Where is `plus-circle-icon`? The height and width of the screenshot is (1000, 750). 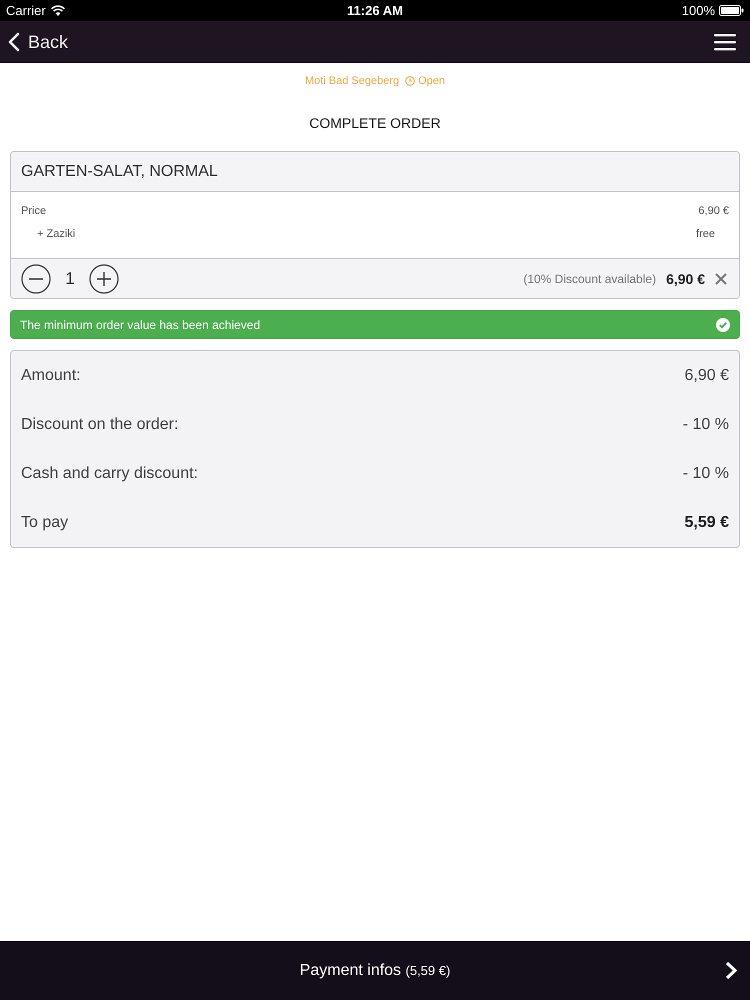 plus-circle-icon is located at coordinates (104, 279).